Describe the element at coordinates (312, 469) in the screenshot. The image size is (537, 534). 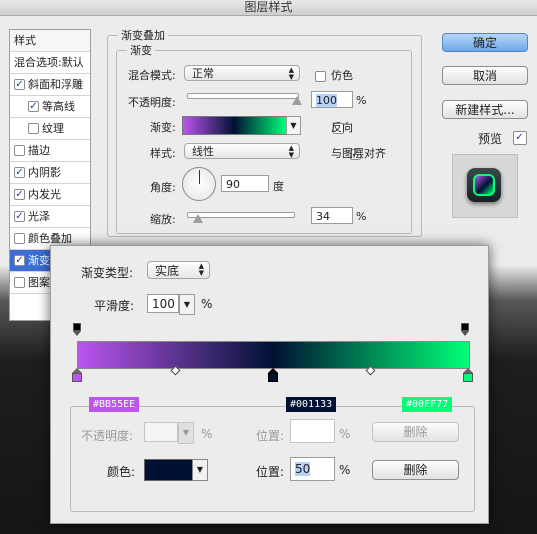
I see `stop-location-input: 50` at that location.